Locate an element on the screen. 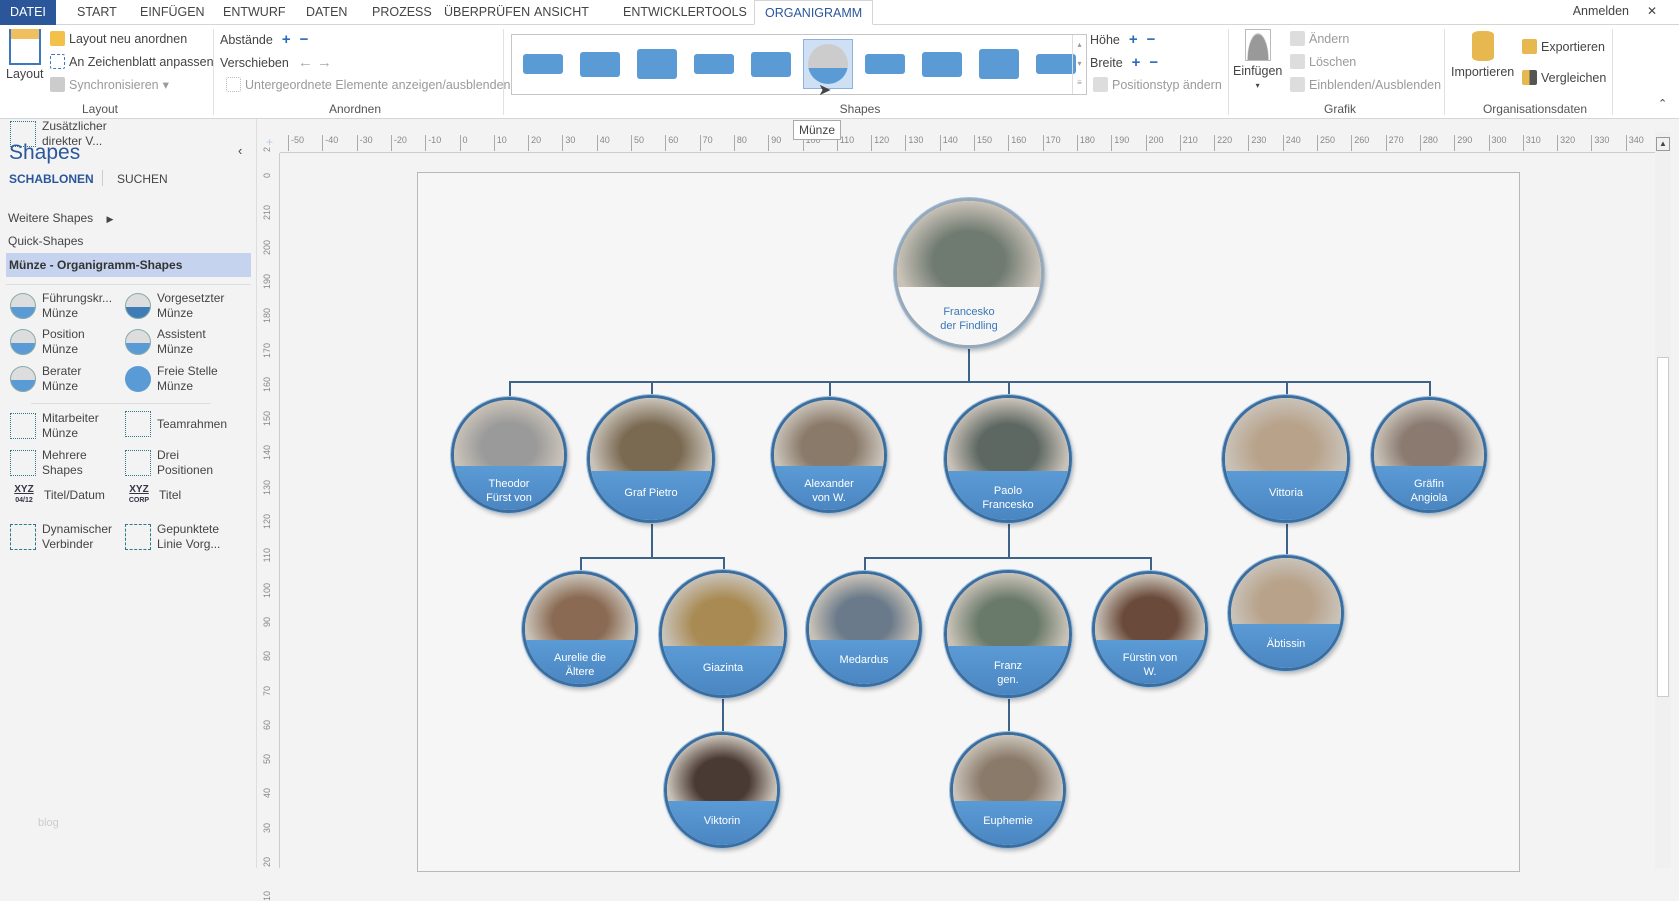 The width and height of the screenshot is (1679, 901). stencil-item: Führungskr... Münze is located at coordinates (61, 306).